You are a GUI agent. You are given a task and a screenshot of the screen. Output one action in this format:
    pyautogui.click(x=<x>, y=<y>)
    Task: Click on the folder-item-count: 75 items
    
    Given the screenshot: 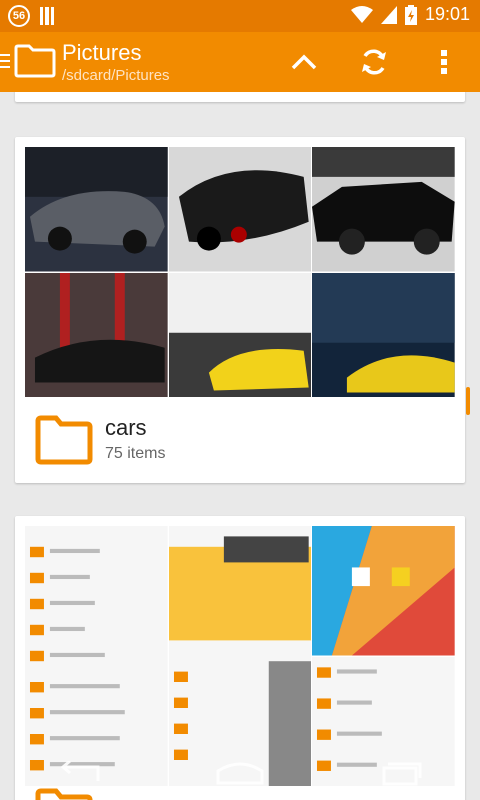 What is the action you would take?
    pyautogui.click(x=135, y=453)
    